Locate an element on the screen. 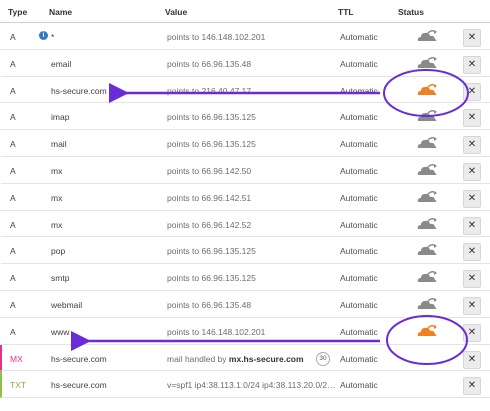 Image resolution: width=490 pixels, height=411 pixels. record-name: email is located at coordinates (61, 64).